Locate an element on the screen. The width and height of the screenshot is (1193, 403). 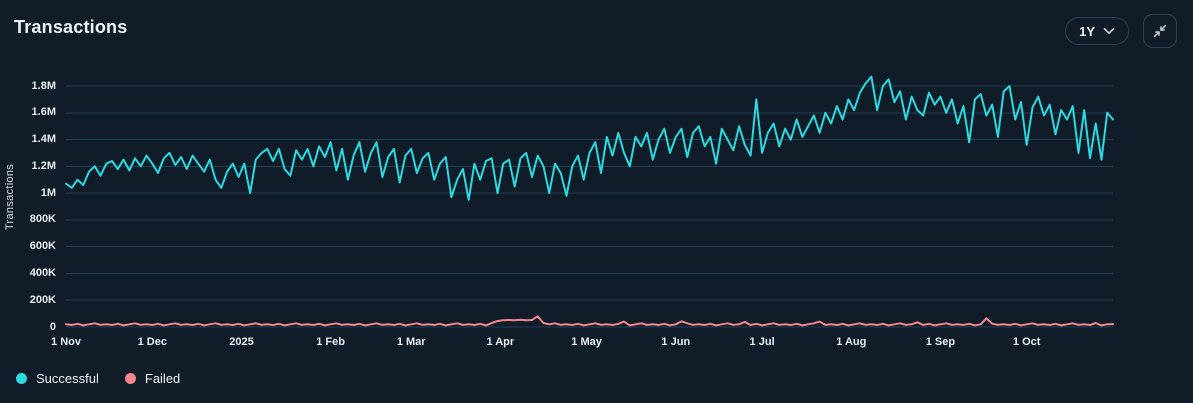
y-tick: 1.8M is located at coordinates (43, 85).